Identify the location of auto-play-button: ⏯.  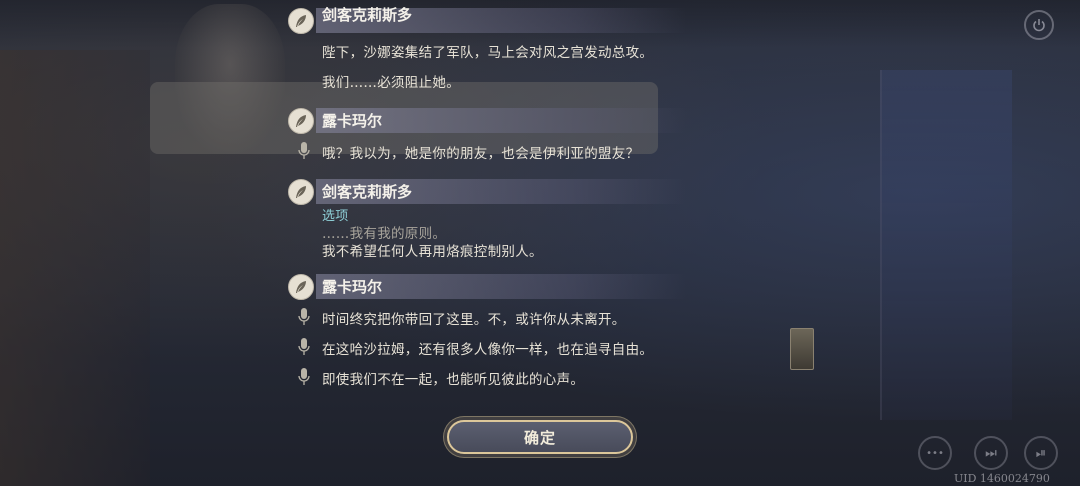
(1041, 453).